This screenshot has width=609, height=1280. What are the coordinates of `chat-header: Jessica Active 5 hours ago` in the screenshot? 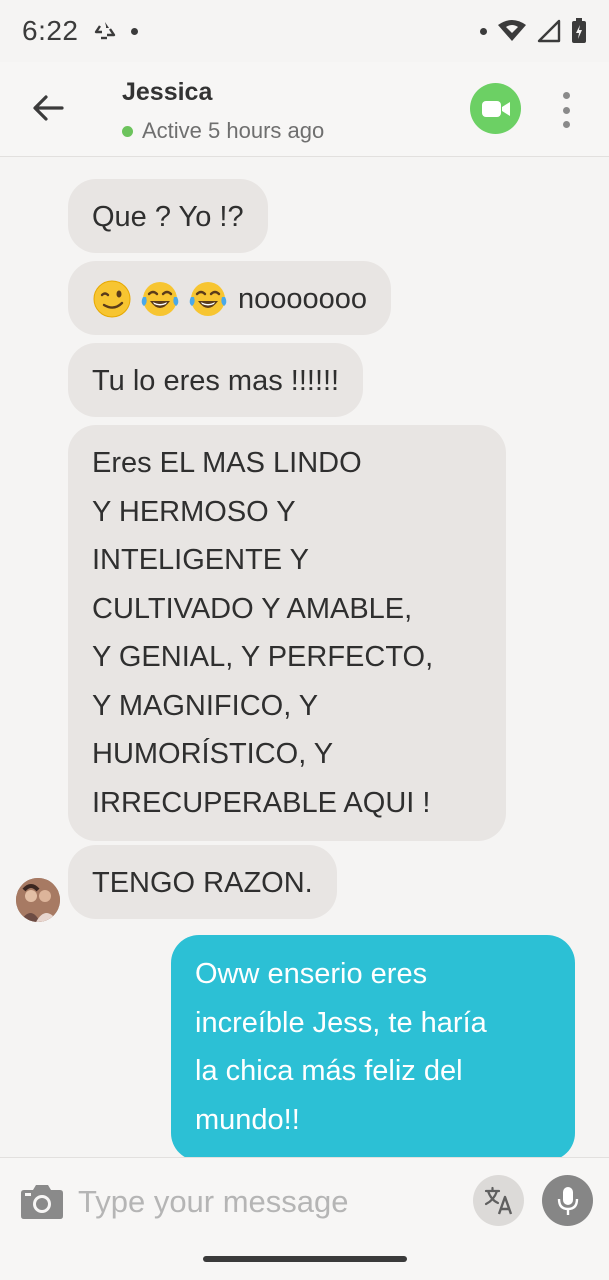 It's located at (304, 109).